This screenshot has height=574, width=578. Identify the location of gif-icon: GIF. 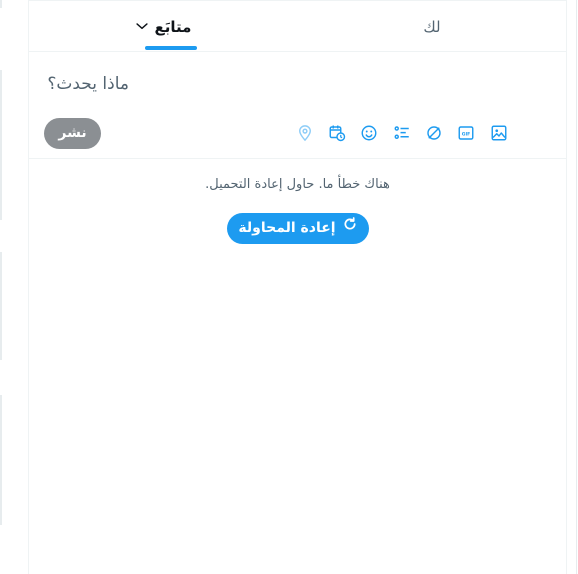
(466, 133).